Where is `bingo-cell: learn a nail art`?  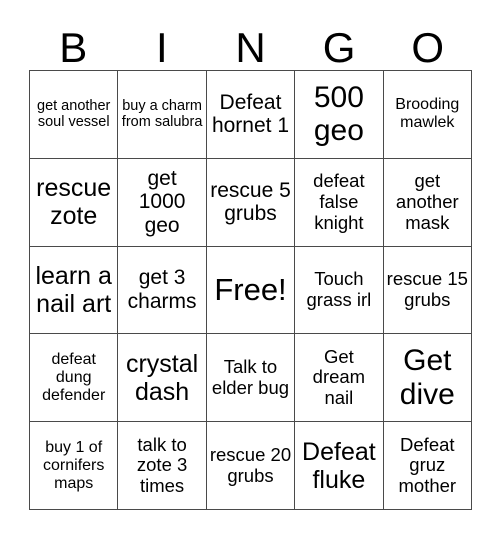 bingo-cell: learn a nail art is located at coordinates (74, 290).